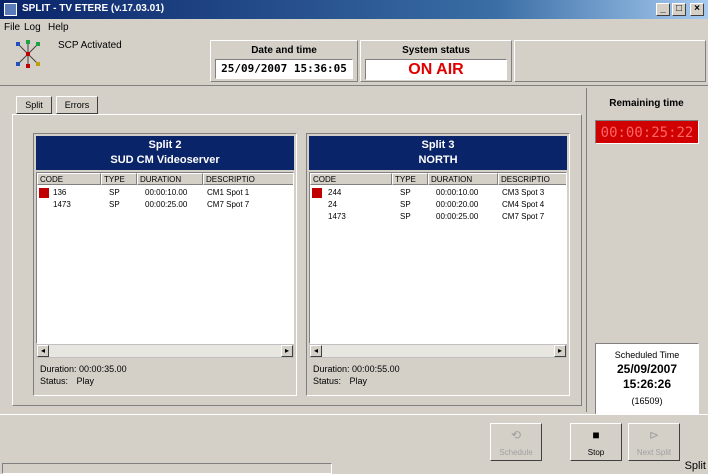 Image resolution: width=708 pixels, height=474 pixels. Describe the element at coordinates (436, 50) in the screenshot. I see `system-status-label: System status` at that location.